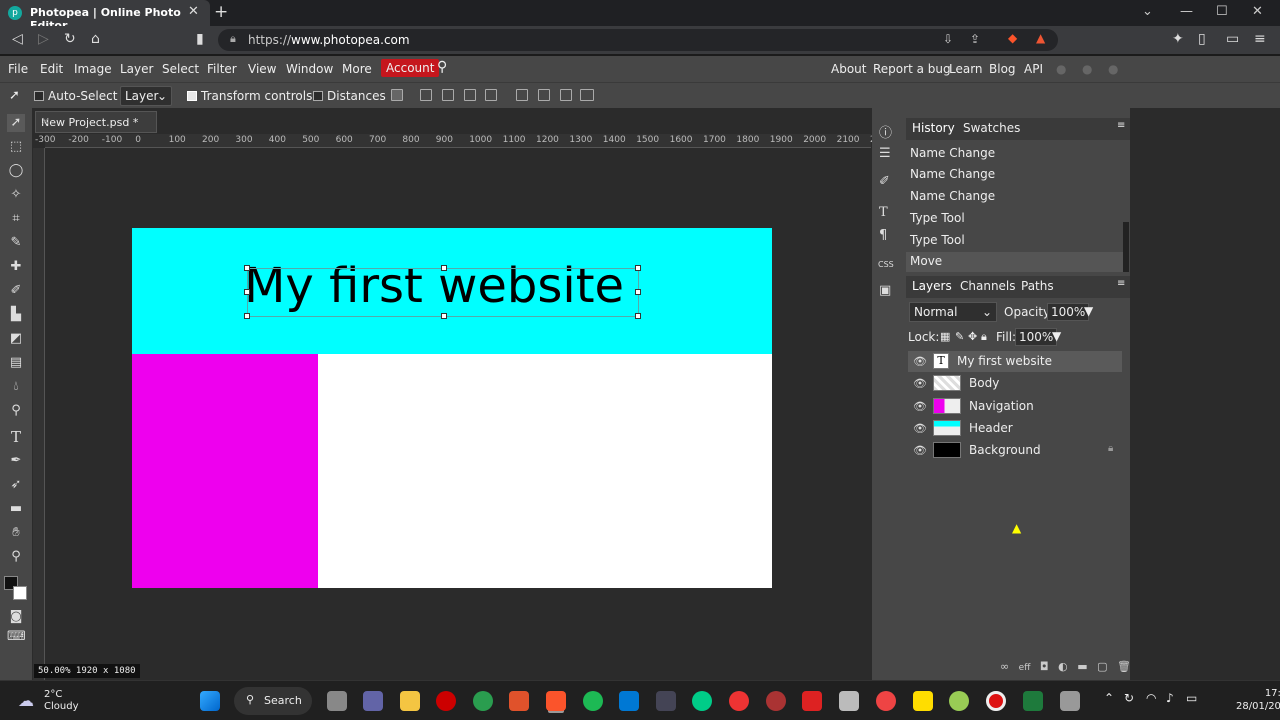 The height and width of the screenshot is (720, 1280). What do you see at coordinates (357, 69) in the screenshot?
I see `menu-more: More` at bounding box center [357, 69].